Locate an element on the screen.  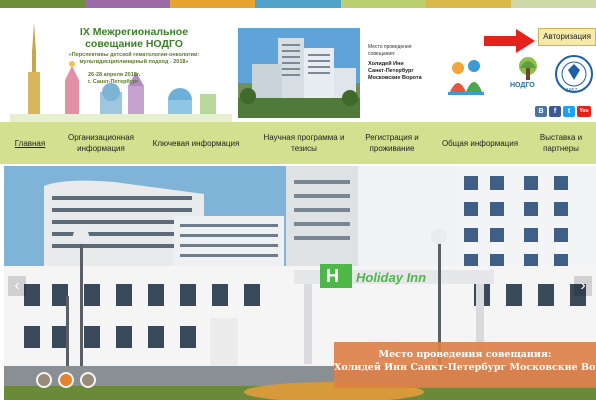
children-foundation-logo-icon is located at coordinates (466, 77).